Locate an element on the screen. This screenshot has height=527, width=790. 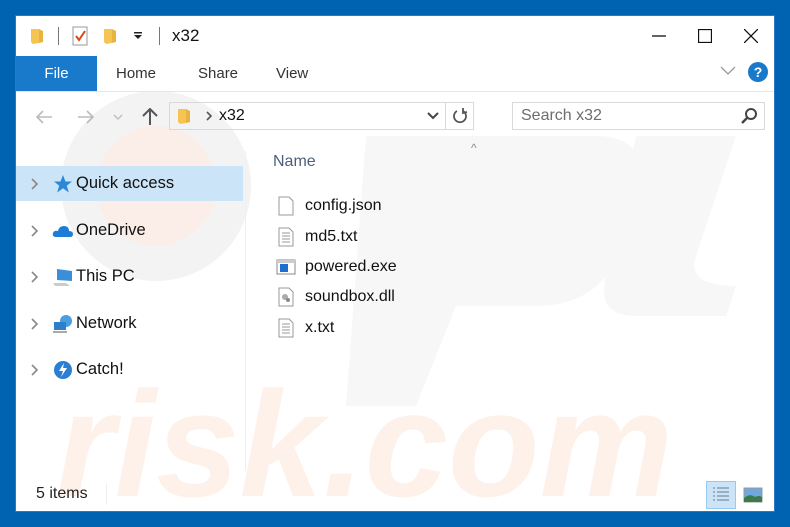
status-separator is located at coordinates (106, 494).